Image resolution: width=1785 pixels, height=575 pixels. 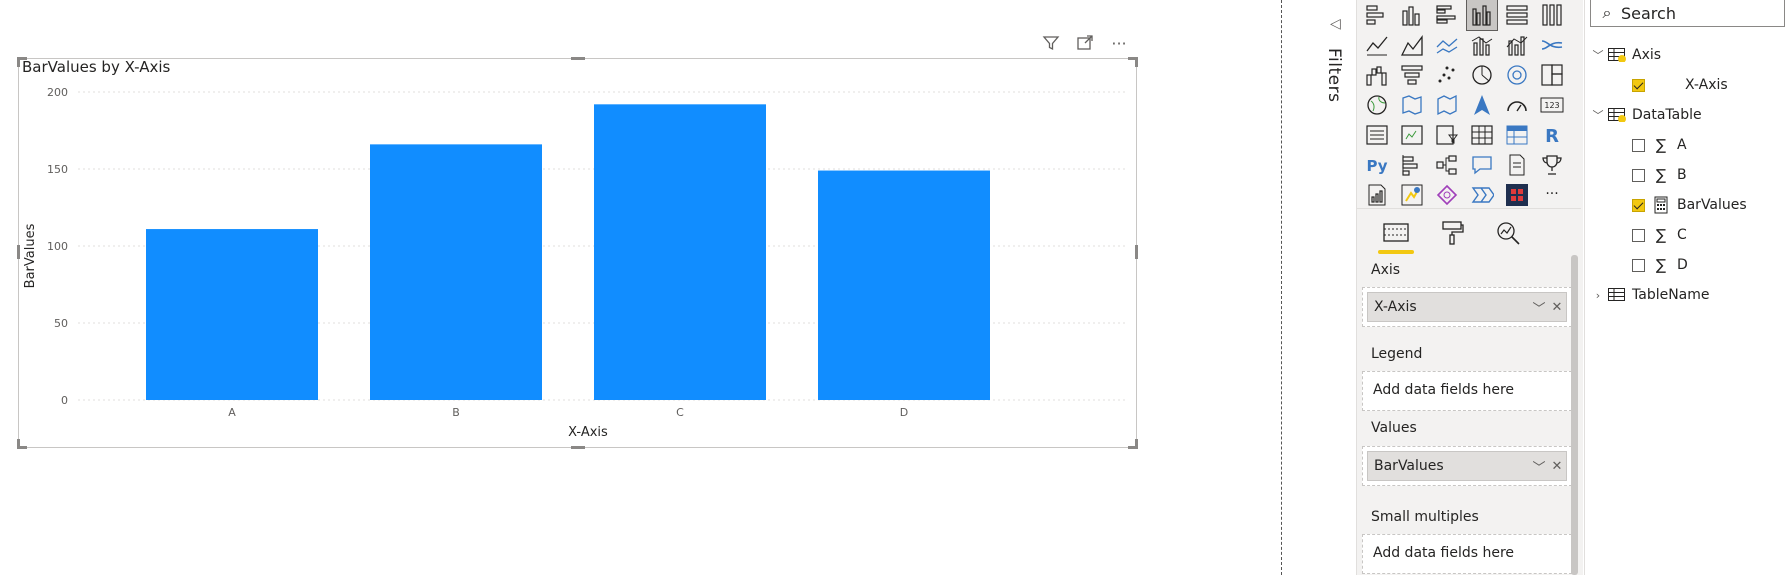 I want to click on trophy-icon, so click(x=1552, y=165).